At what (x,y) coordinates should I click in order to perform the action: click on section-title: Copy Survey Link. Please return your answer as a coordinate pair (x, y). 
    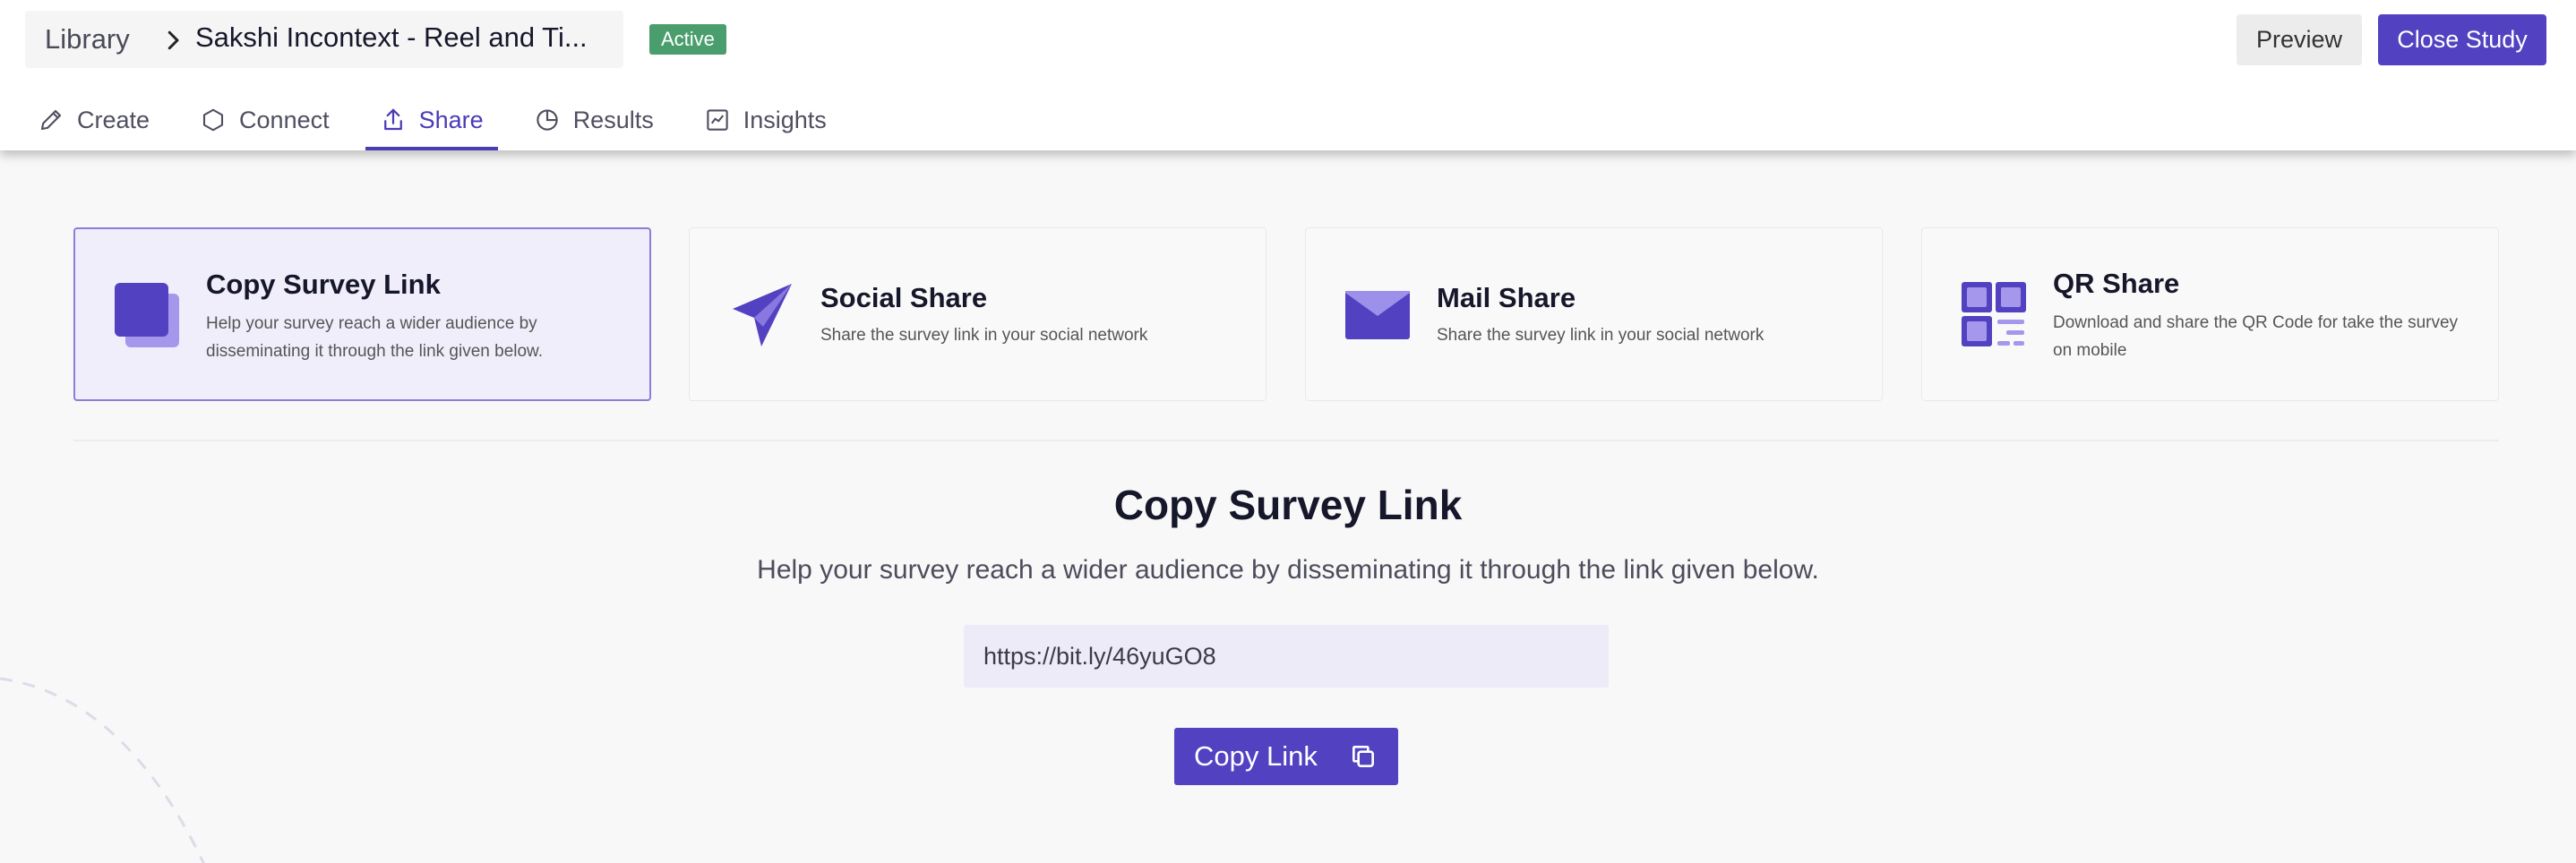
    Looking at the image, I should click on (1288, 505).